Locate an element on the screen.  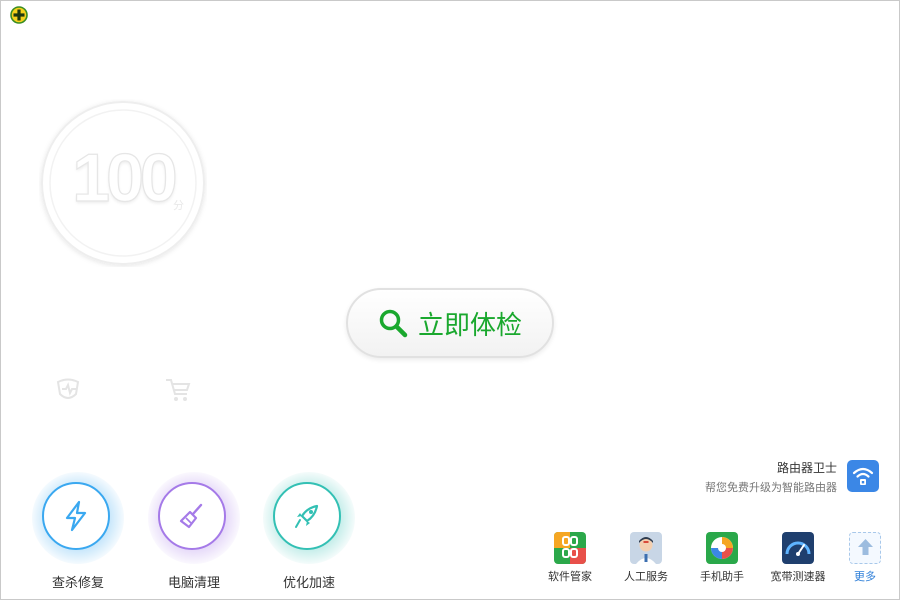
pc-cleanup-ring is located at coordinates (194, 518).